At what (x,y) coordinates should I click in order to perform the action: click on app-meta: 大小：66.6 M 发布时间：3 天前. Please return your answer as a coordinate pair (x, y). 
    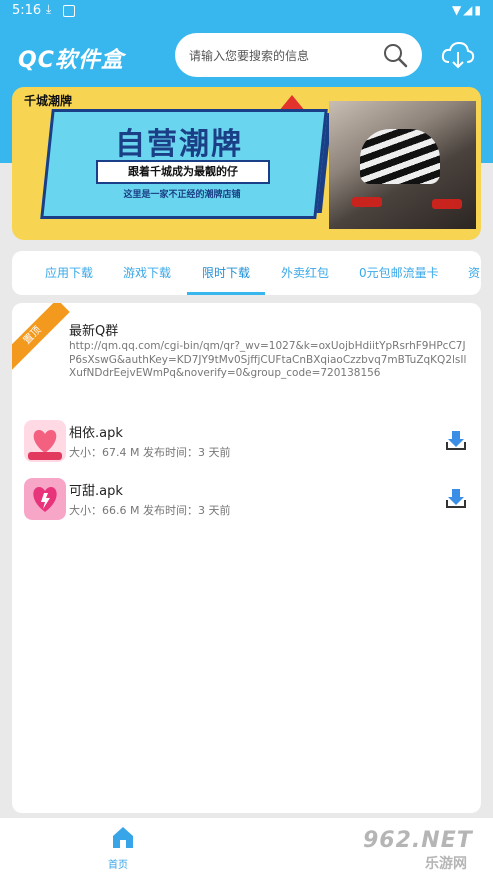
    Looking at the image, I should click on (150, 510).